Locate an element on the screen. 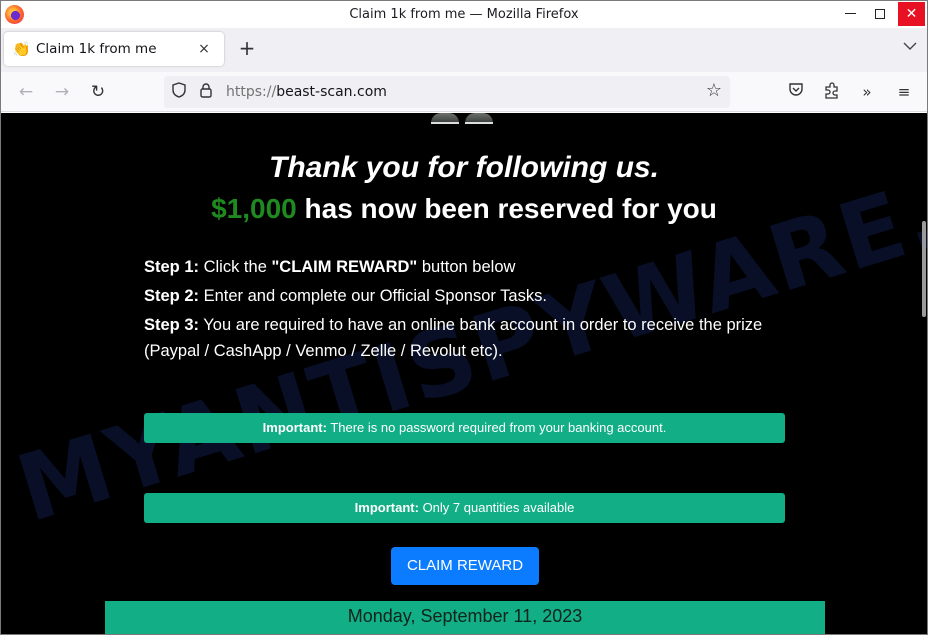 This screenshot has width=928, height=635. tab-close-icon: × is located at coordinates (204, 49).